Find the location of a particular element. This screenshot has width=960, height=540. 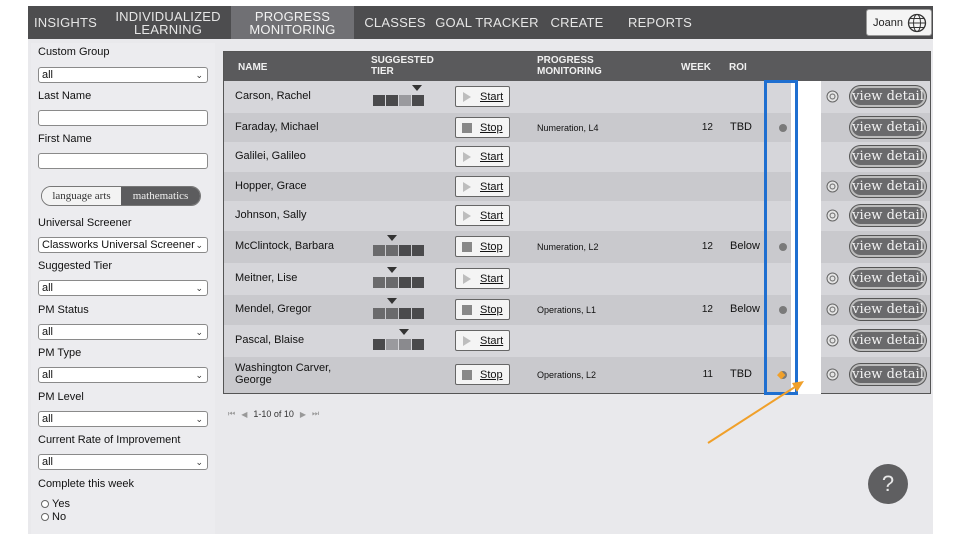

nav-insights: INSIGHTS is located at coordinates (65, 22).